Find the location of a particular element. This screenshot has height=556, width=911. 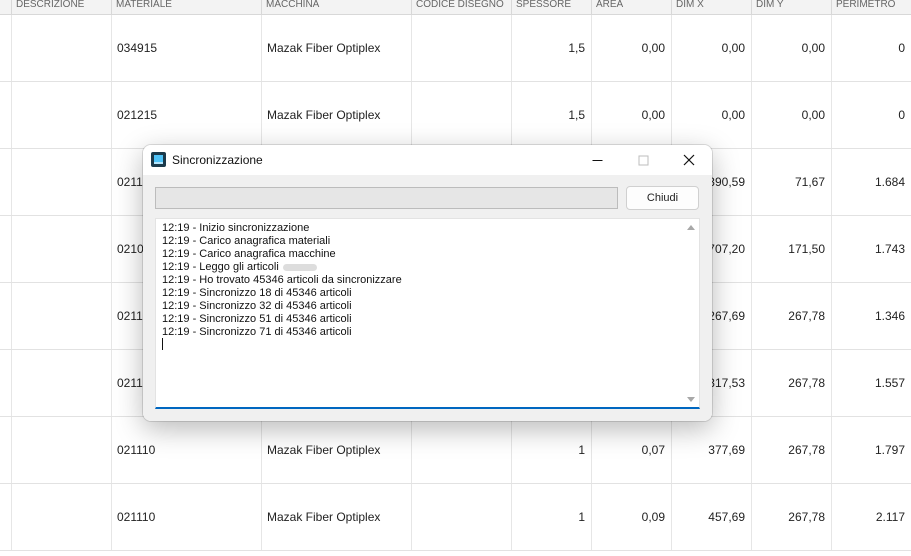

maximize-button is located at coordinates (643, 160).